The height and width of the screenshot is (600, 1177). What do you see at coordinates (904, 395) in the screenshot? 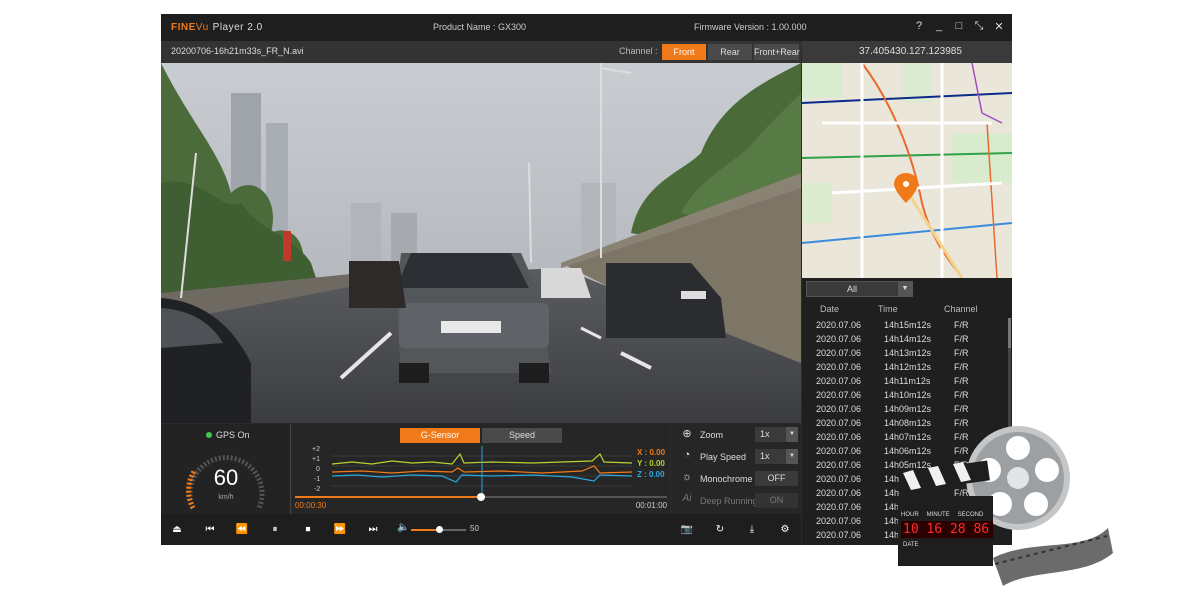
I see `list-item: 2020.07.06 14h10m12s F/R` at bounding box center [904, 395].